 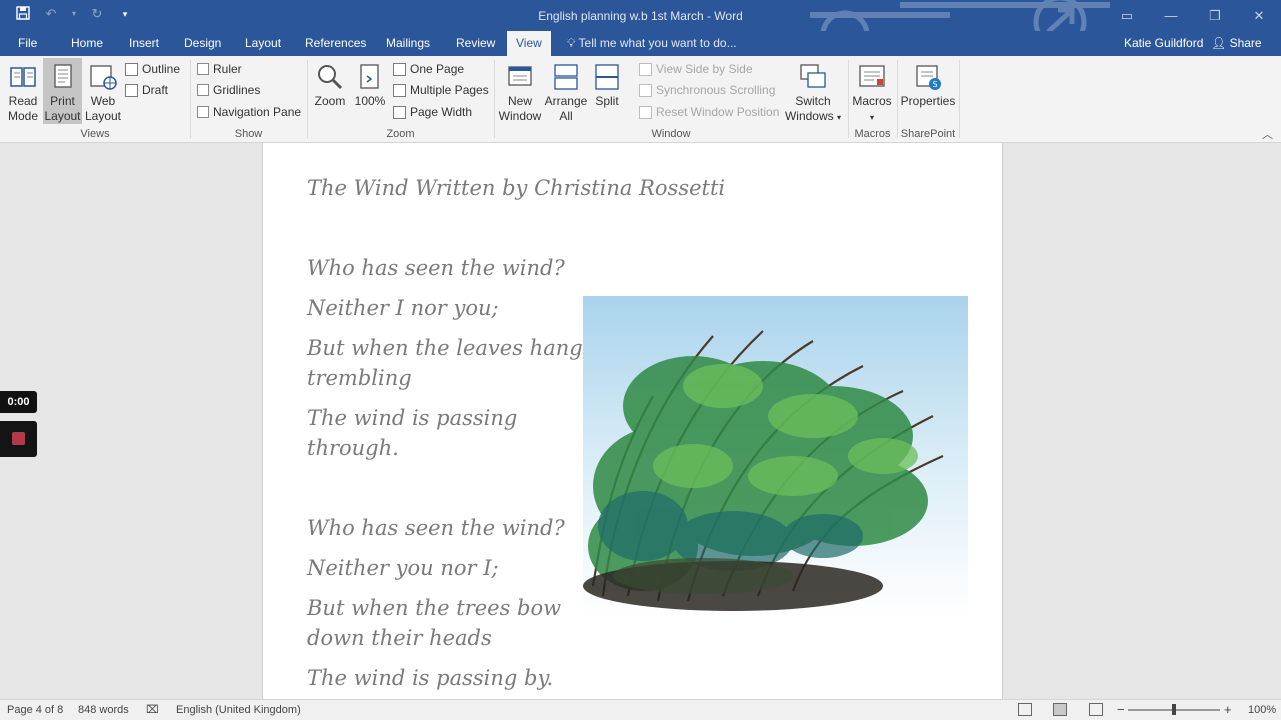 What do you see at coordinates (35, 710) in the screenshot?
I see `page-indicator: Page 4 of 8` at bounding box center [35, 710].